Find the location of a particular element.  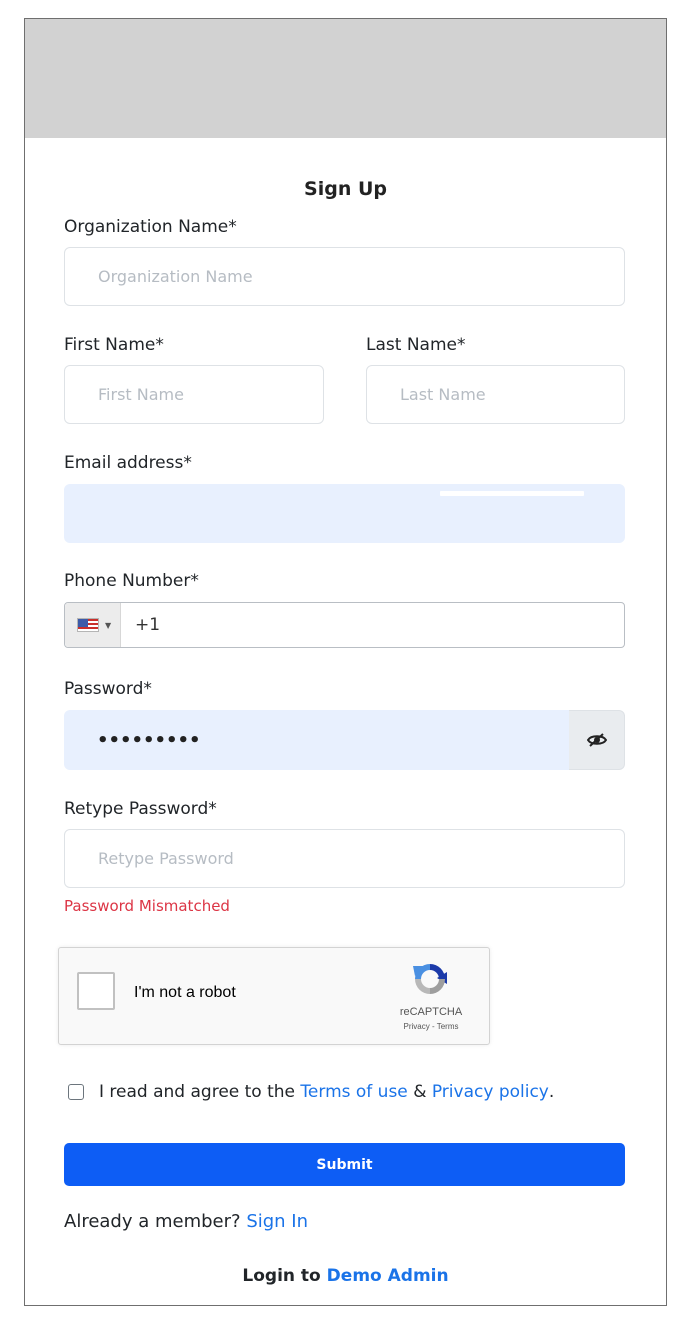

organization-placeholder: Organization Name is located at coordinates (175, 276).